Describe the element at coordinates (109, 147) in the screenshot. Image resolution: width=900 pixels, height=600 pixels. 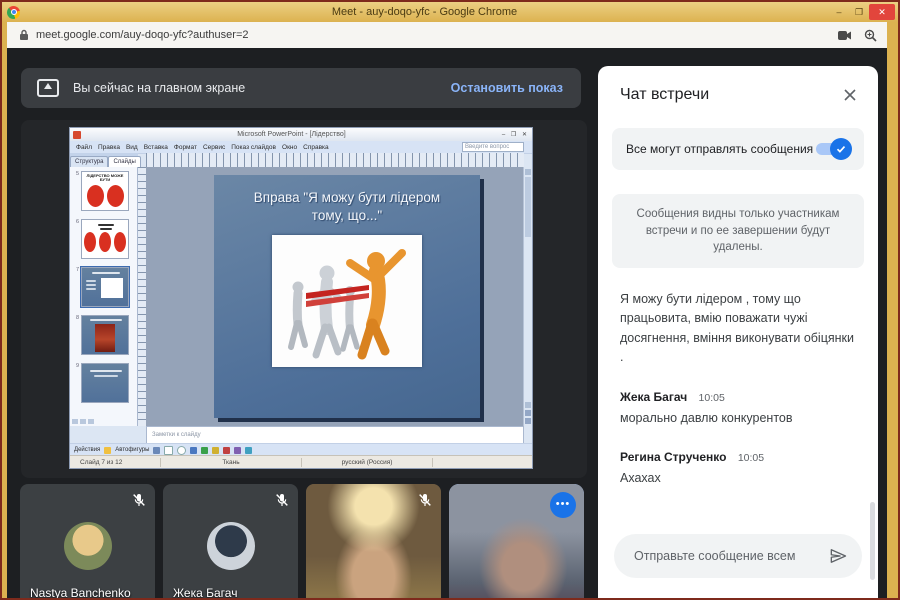
I see `menu-edit: Правка` at that location.